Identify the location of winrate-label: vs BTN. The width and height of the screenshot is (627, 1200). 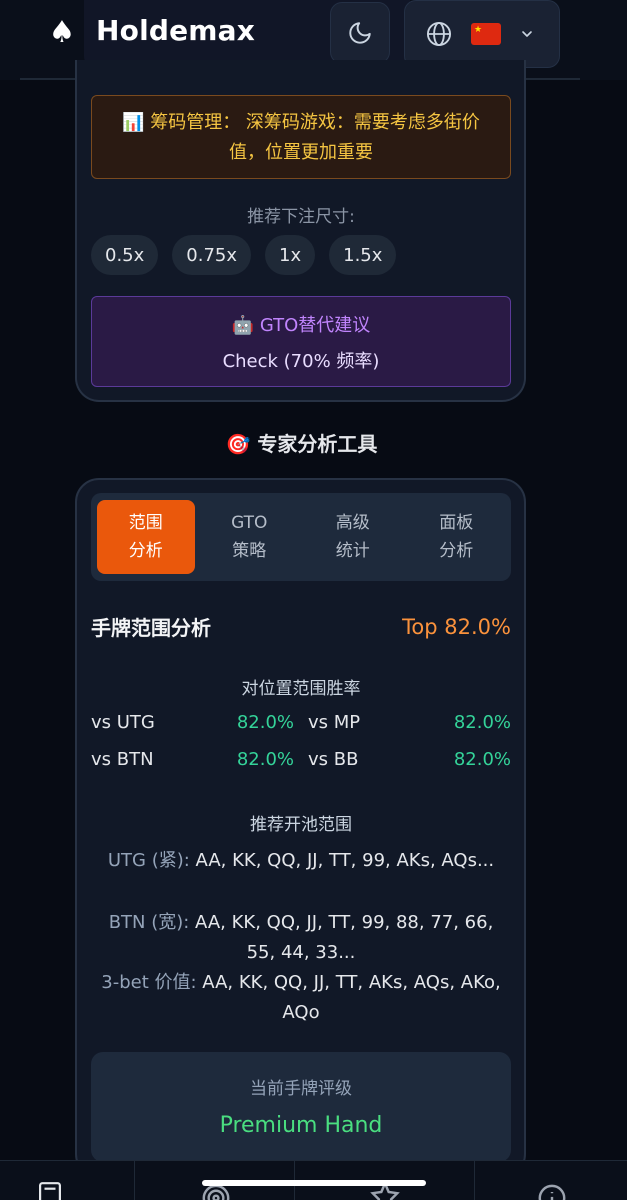
(122, 759).